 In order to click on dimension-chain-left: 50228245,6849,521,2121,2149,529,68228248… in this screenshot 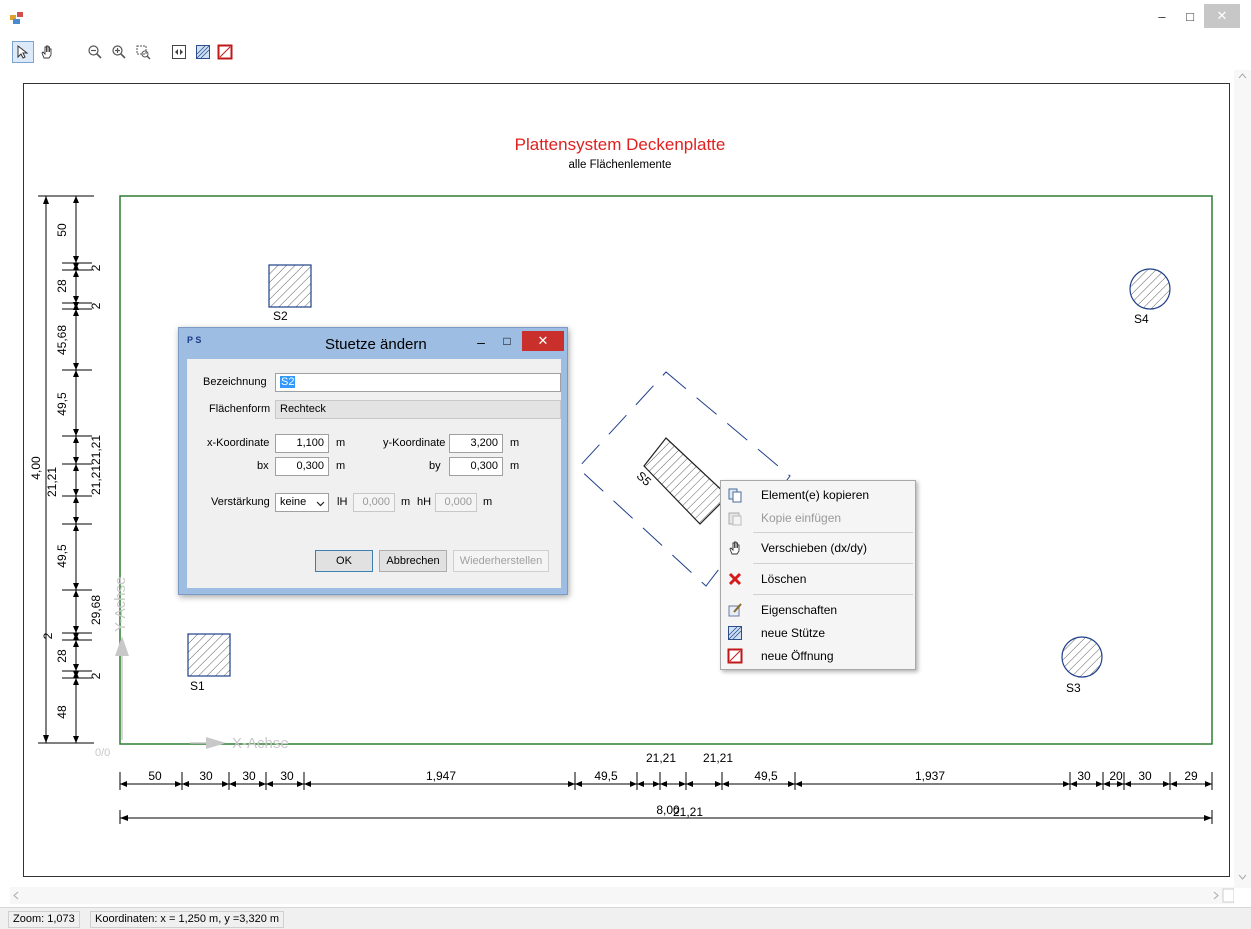, I will do `click(66, 469)`.